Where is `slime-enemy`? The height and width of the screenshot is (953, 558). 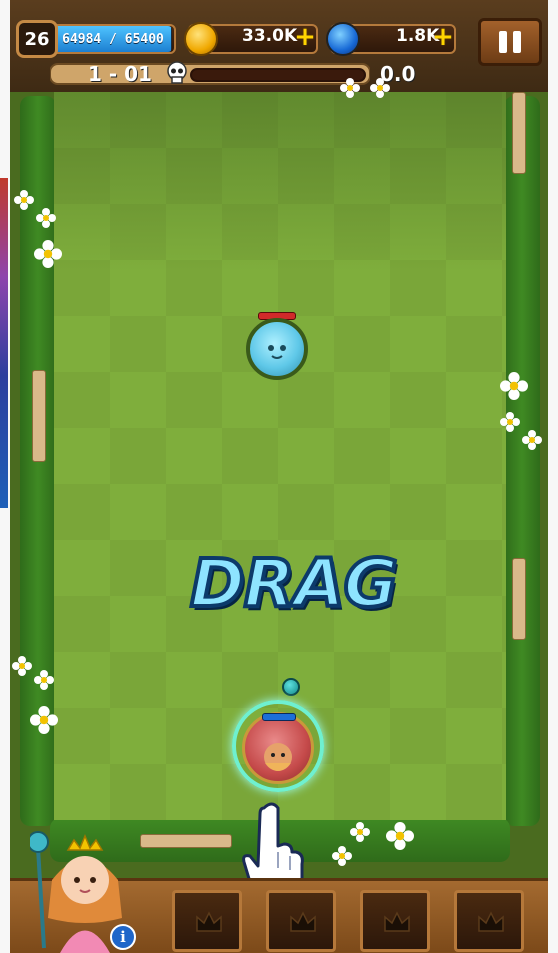 slime-enemy is located at coordinates (277, 349).